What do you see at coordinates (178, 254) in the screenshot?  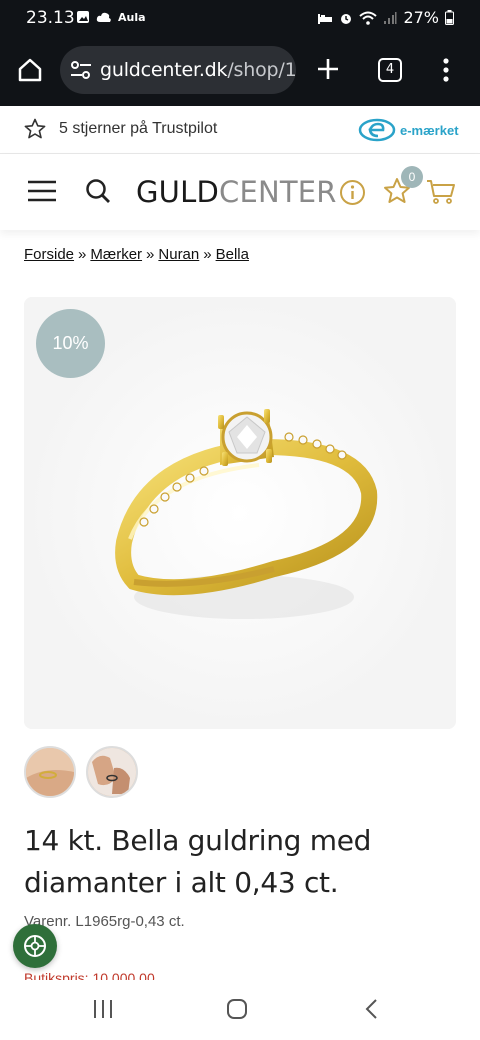 I see `breadcrumb-link-nuran: Nuran` at bounding box center [178, 254].